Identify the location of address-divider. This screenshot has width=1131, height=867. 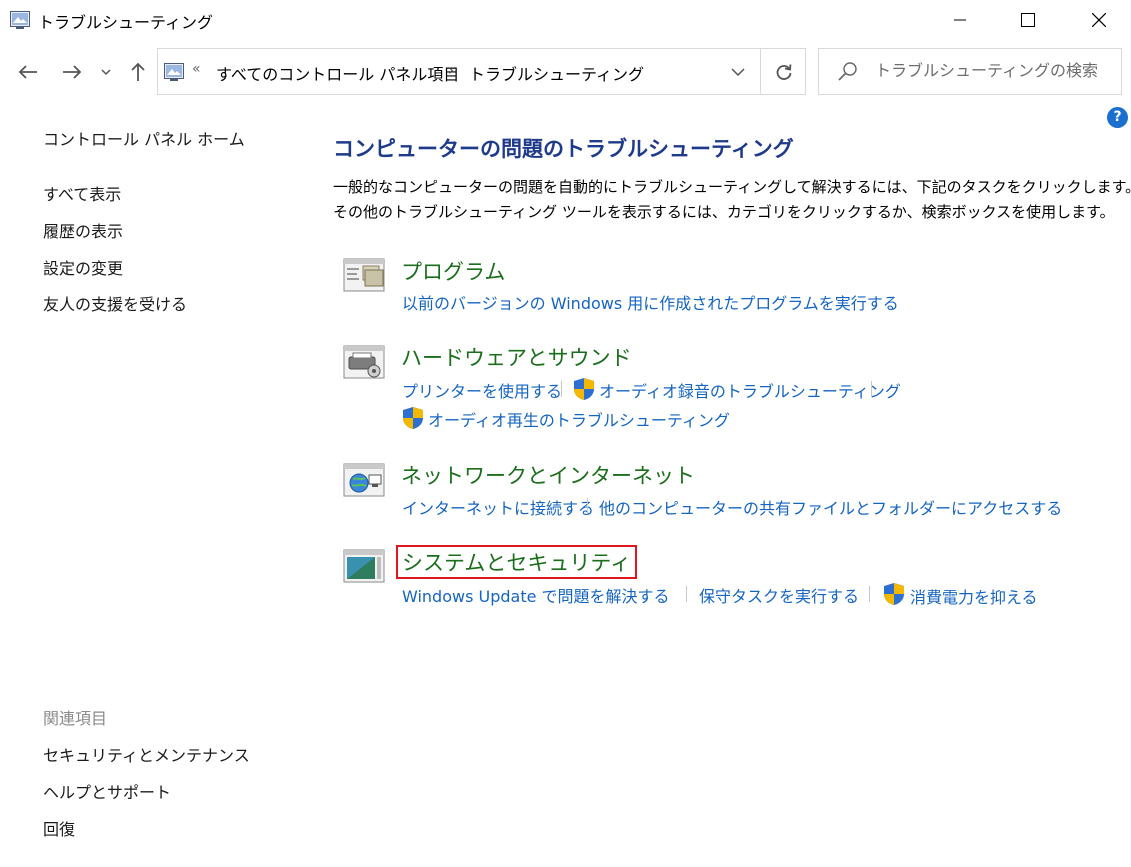
(760, 71).